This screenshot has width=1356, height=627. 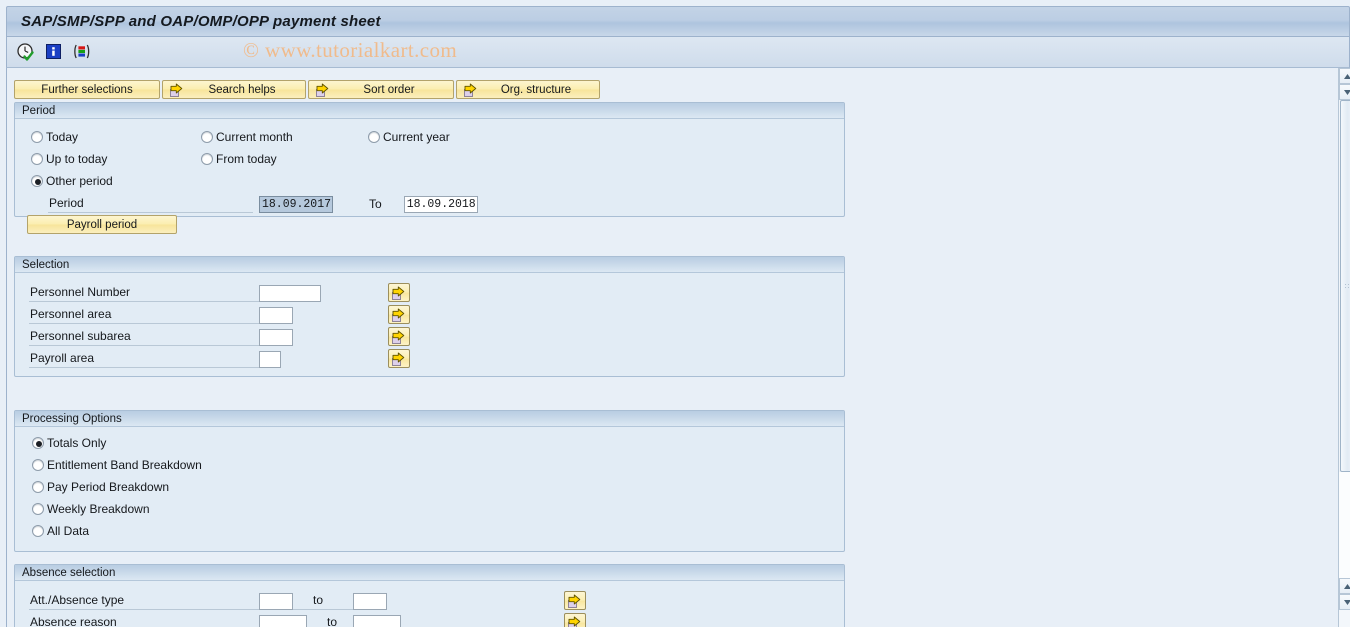 I want to click on radio-up-to-today: Up to today, so click(x=69, y=159).